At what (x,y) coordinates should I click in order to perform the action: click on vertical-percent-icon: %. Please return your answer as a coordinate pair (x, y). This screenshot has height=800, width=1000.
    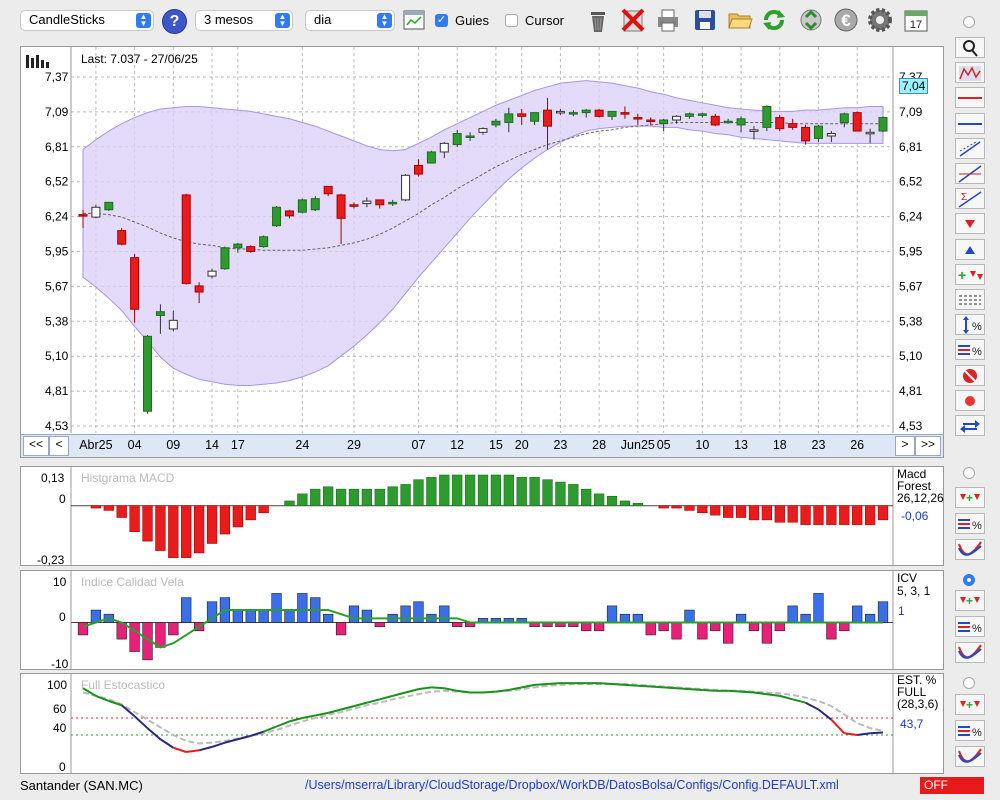
    Looking at the image, I should click on (970, 325).